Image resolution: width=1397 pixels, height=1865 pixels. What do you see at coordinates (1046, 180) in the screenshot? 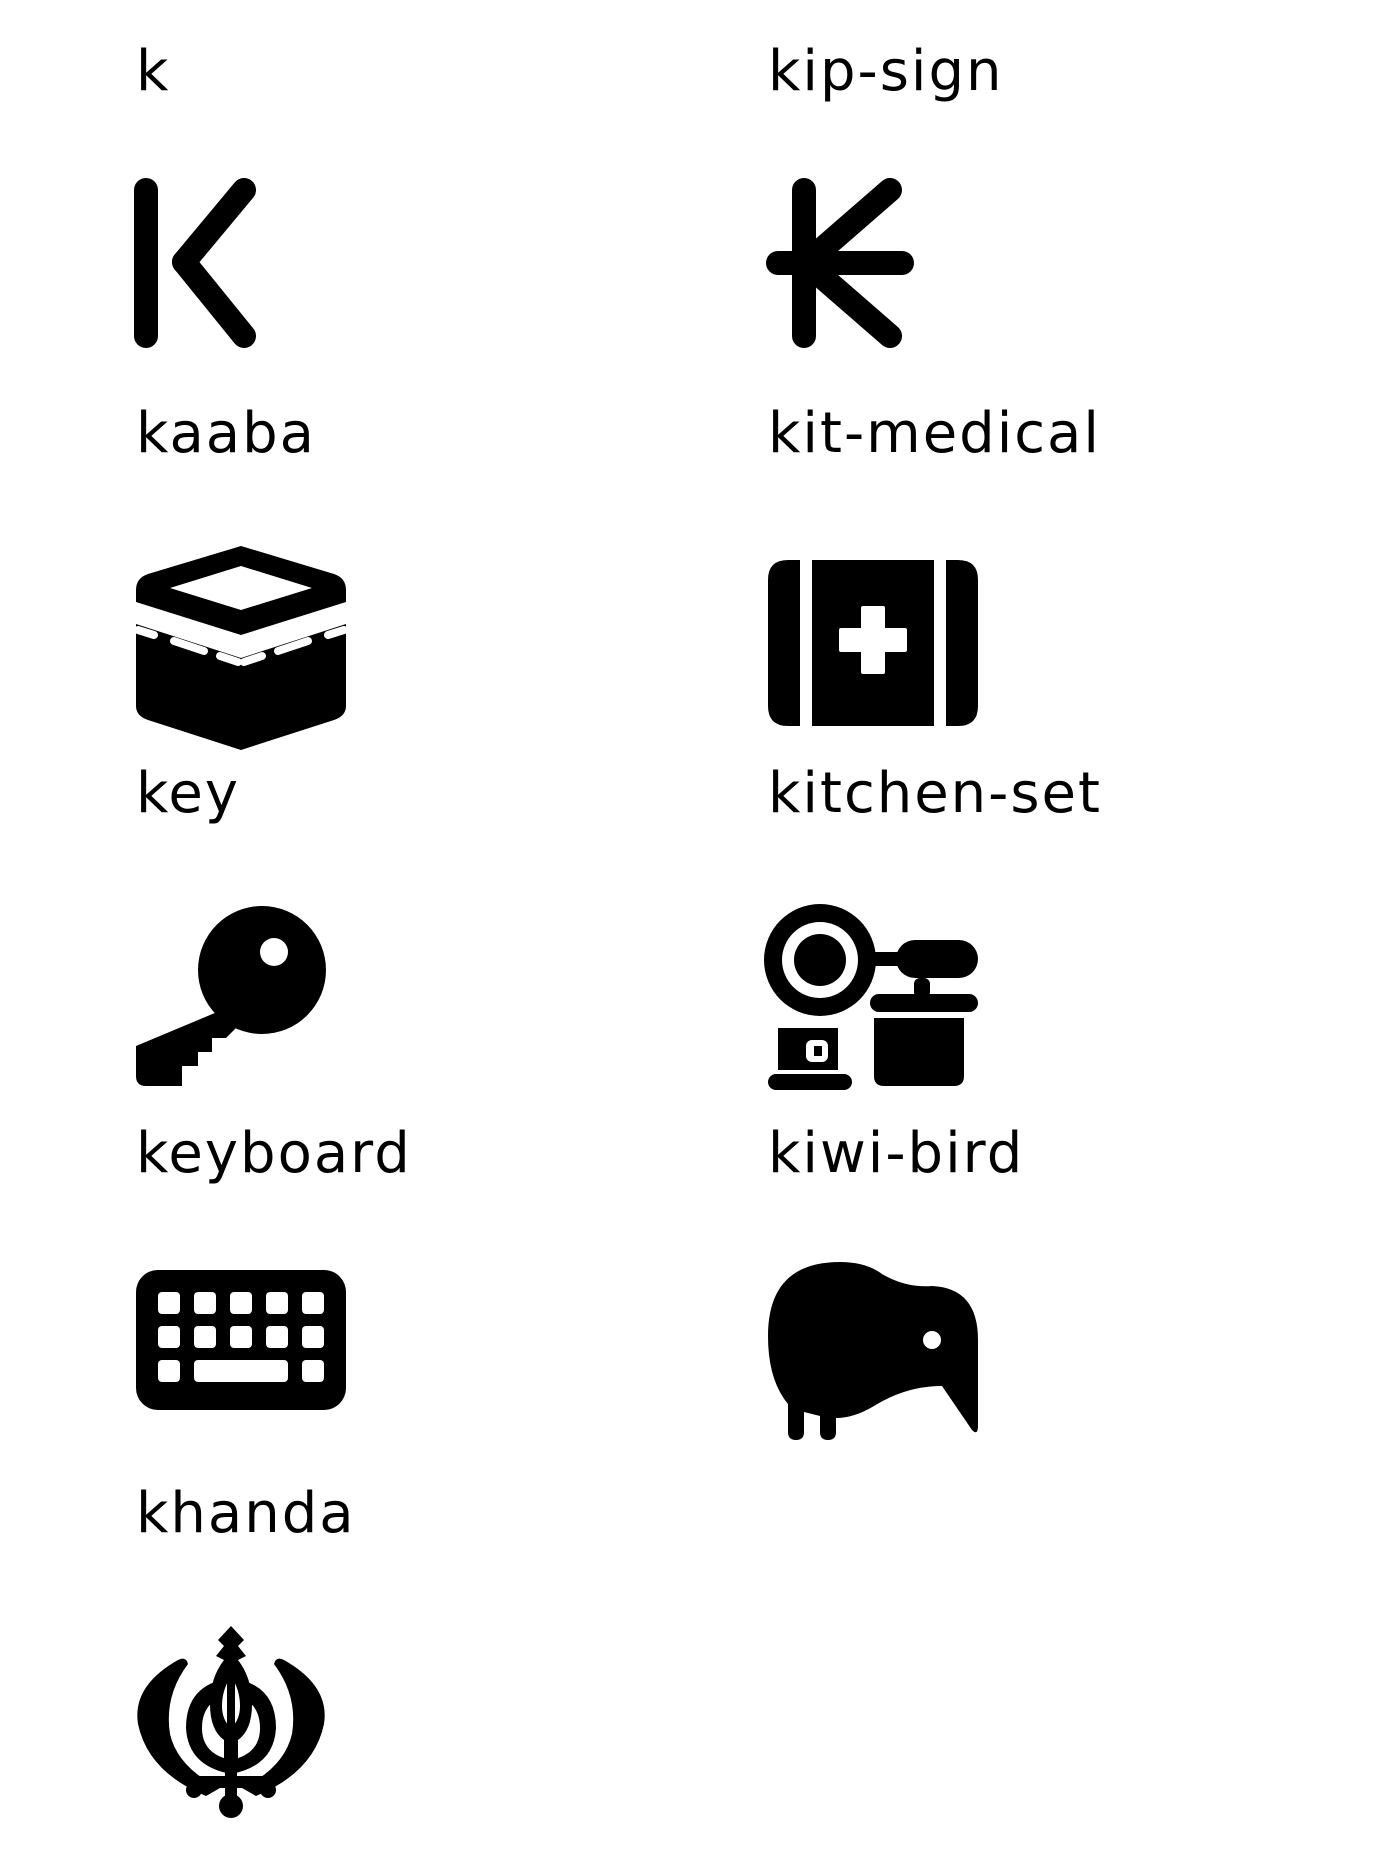
I see `icon-cell-kip-sign: kip-sign` at bounding box center [1046, 180].